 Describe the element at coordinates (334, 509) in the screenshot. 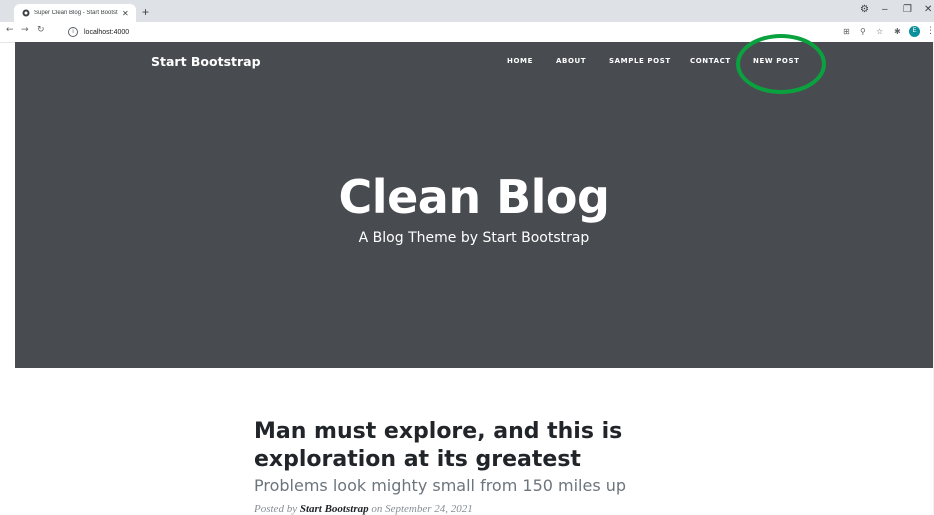

I see `post-author-link: Start Bootstrap` at that location.